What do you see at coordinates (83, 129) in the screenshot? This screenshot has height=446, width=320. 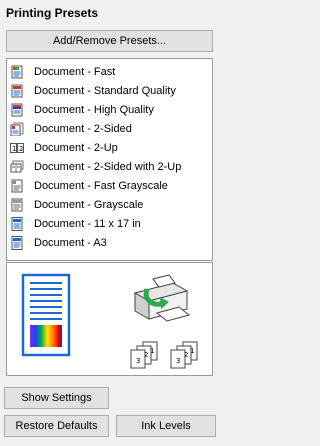 I see `preset-label: Document - 2-Sided` at bounding box center [83, 129].